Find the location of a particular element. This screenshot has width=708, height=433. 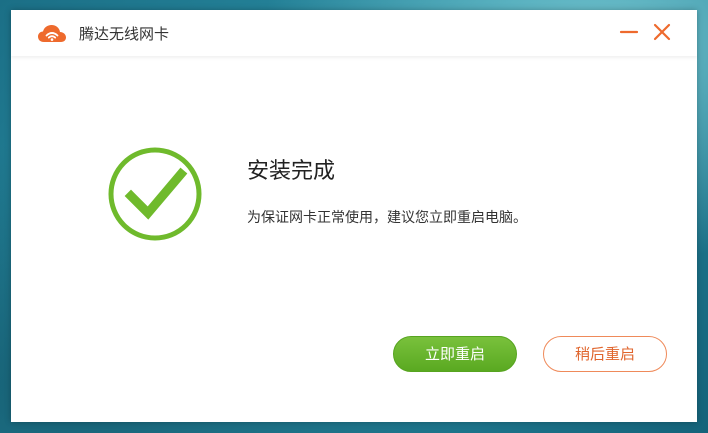

title-bar: 腾达无线网卡 is located at coordinates (354, 33).